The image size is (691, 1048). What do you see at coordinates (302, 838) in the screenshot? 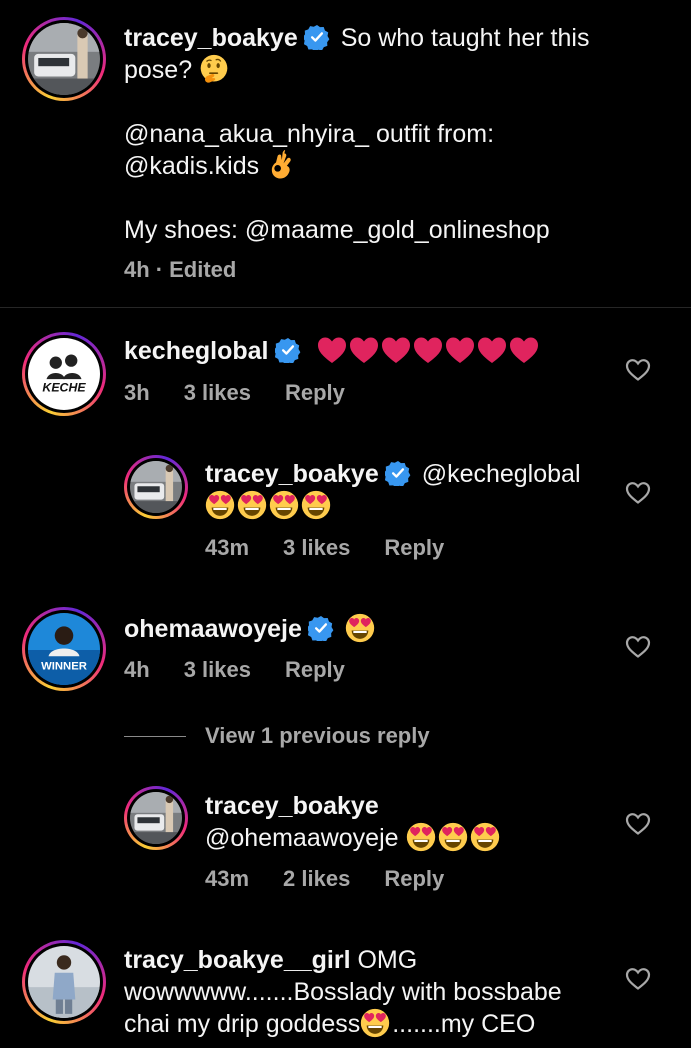
I see `comment-mention: @ohemaawoyeje` at bounding box center [302, 838].